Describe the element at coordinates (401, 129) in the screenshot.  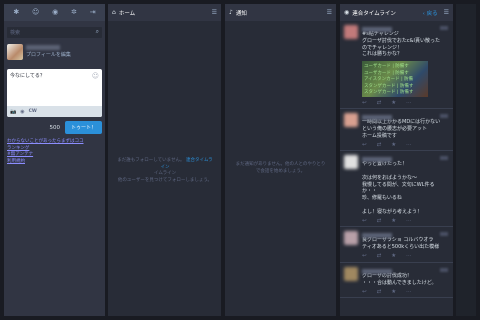
I see `status-content: 一時間以上かかるMDには行かない という俺の腰志が必要アット ホーム投稿です` at that location.